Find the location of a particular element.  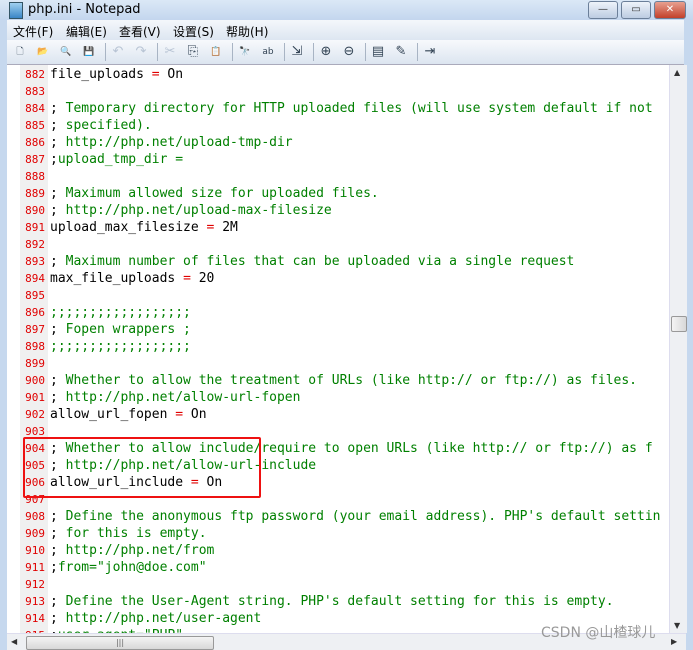

line-number: 912 is located at coordinates (35, 584).